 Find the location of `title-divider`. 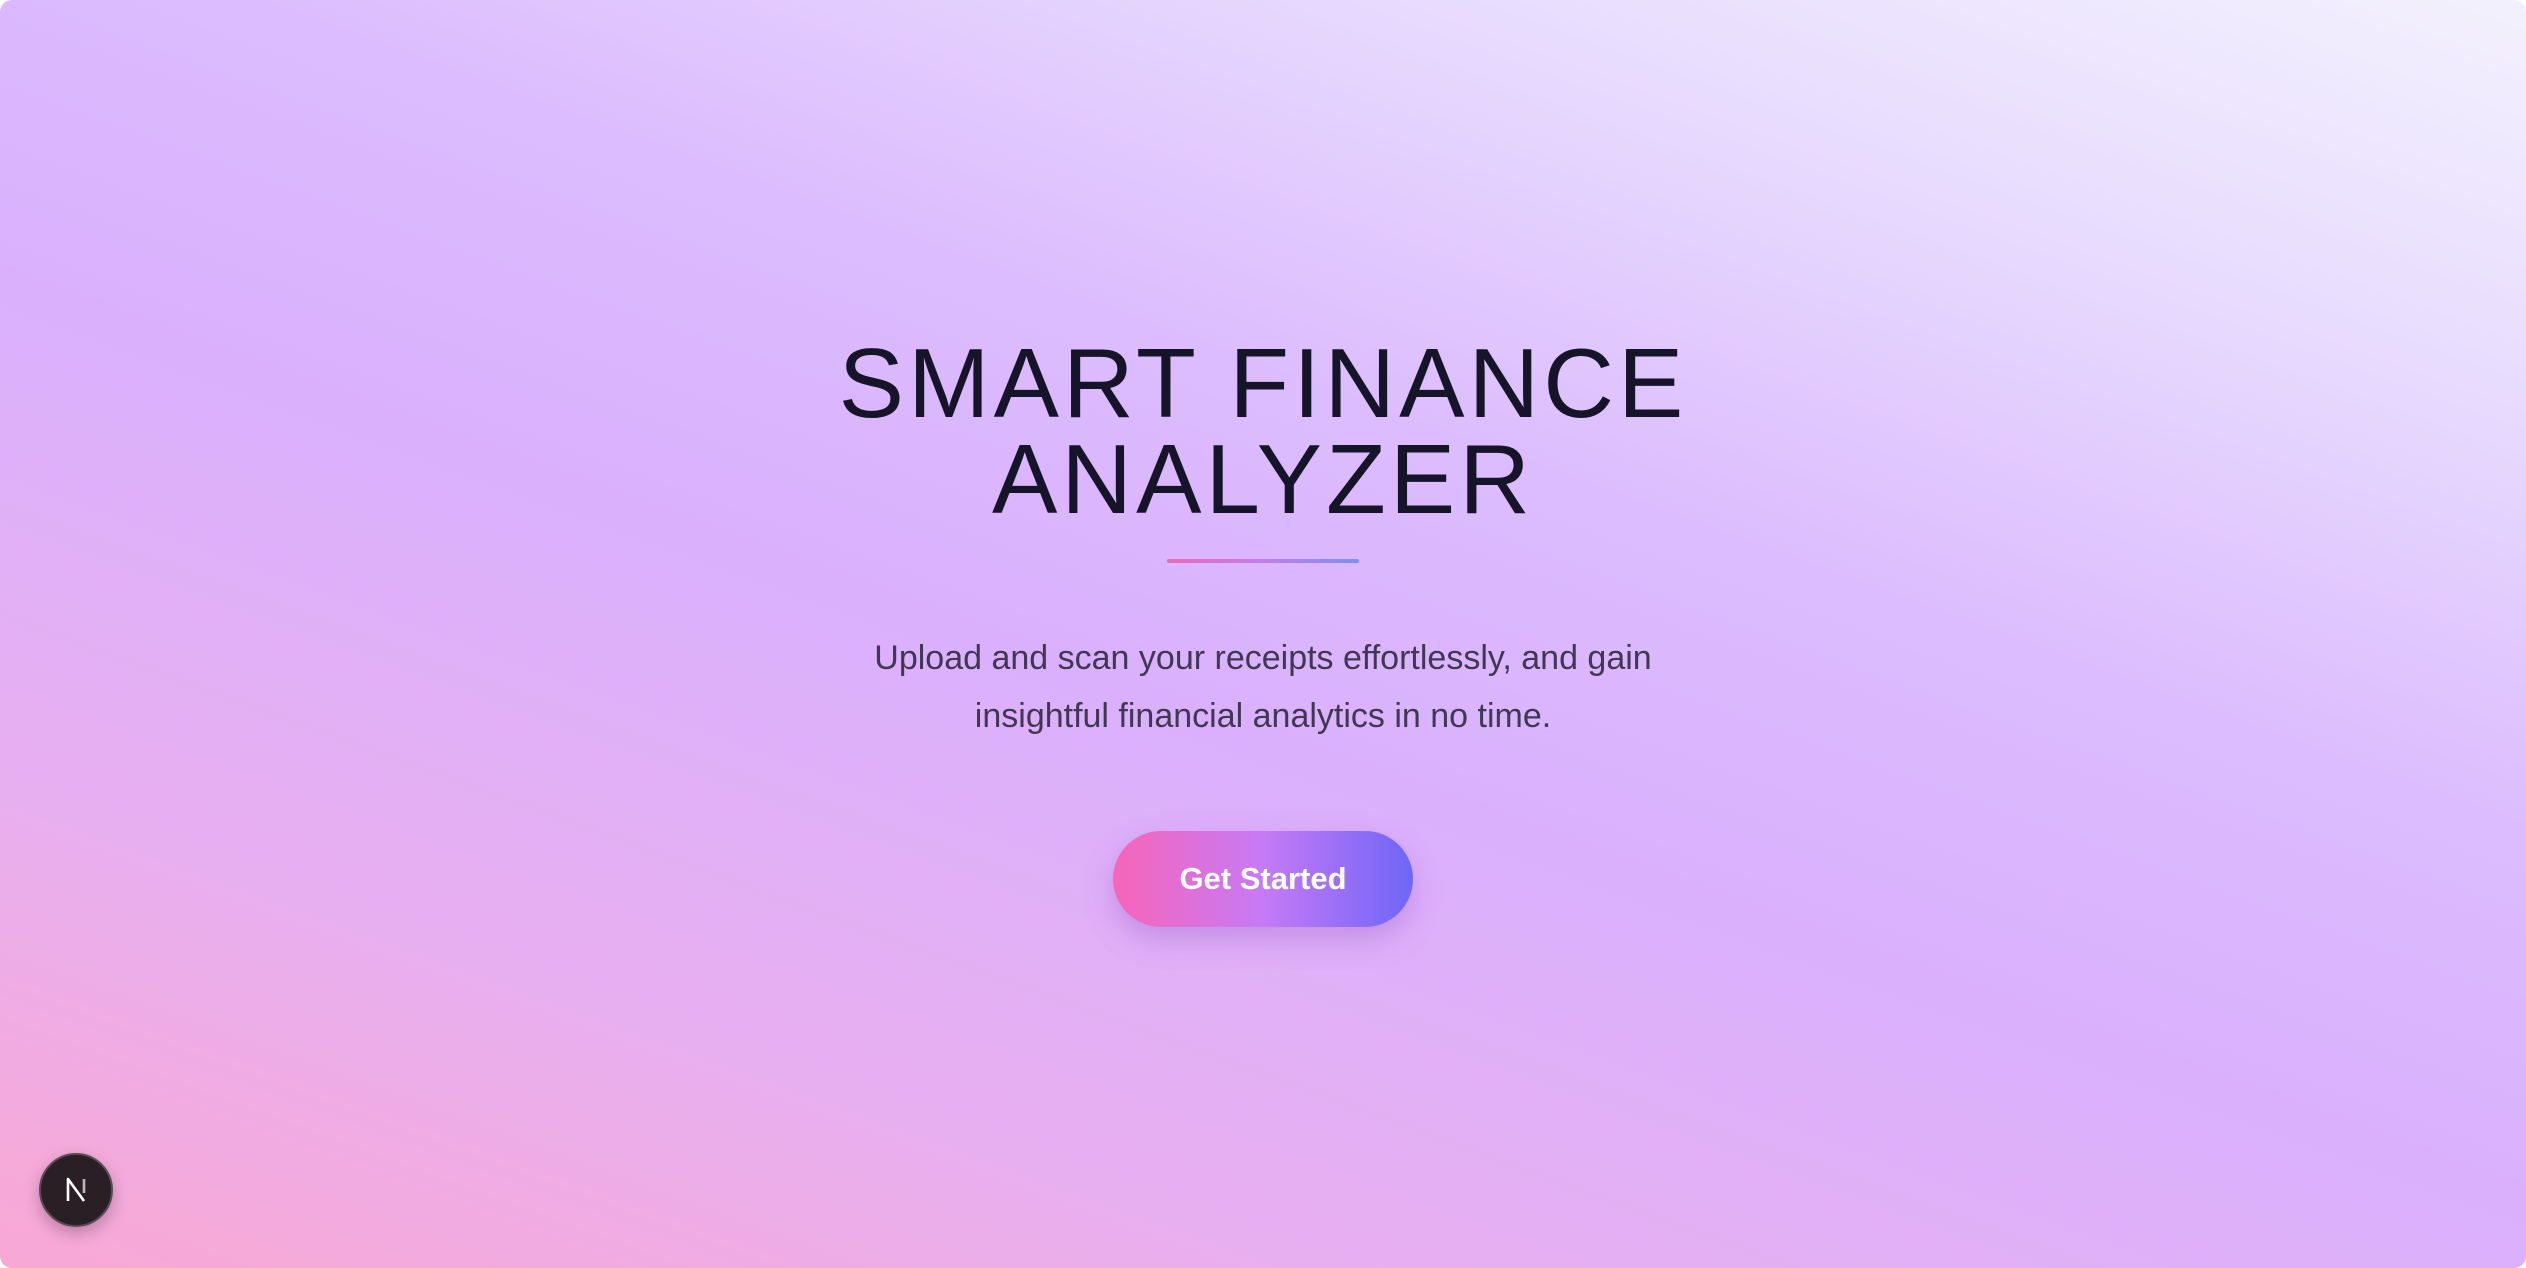

title-divider is located at coordinates (1263, 561).